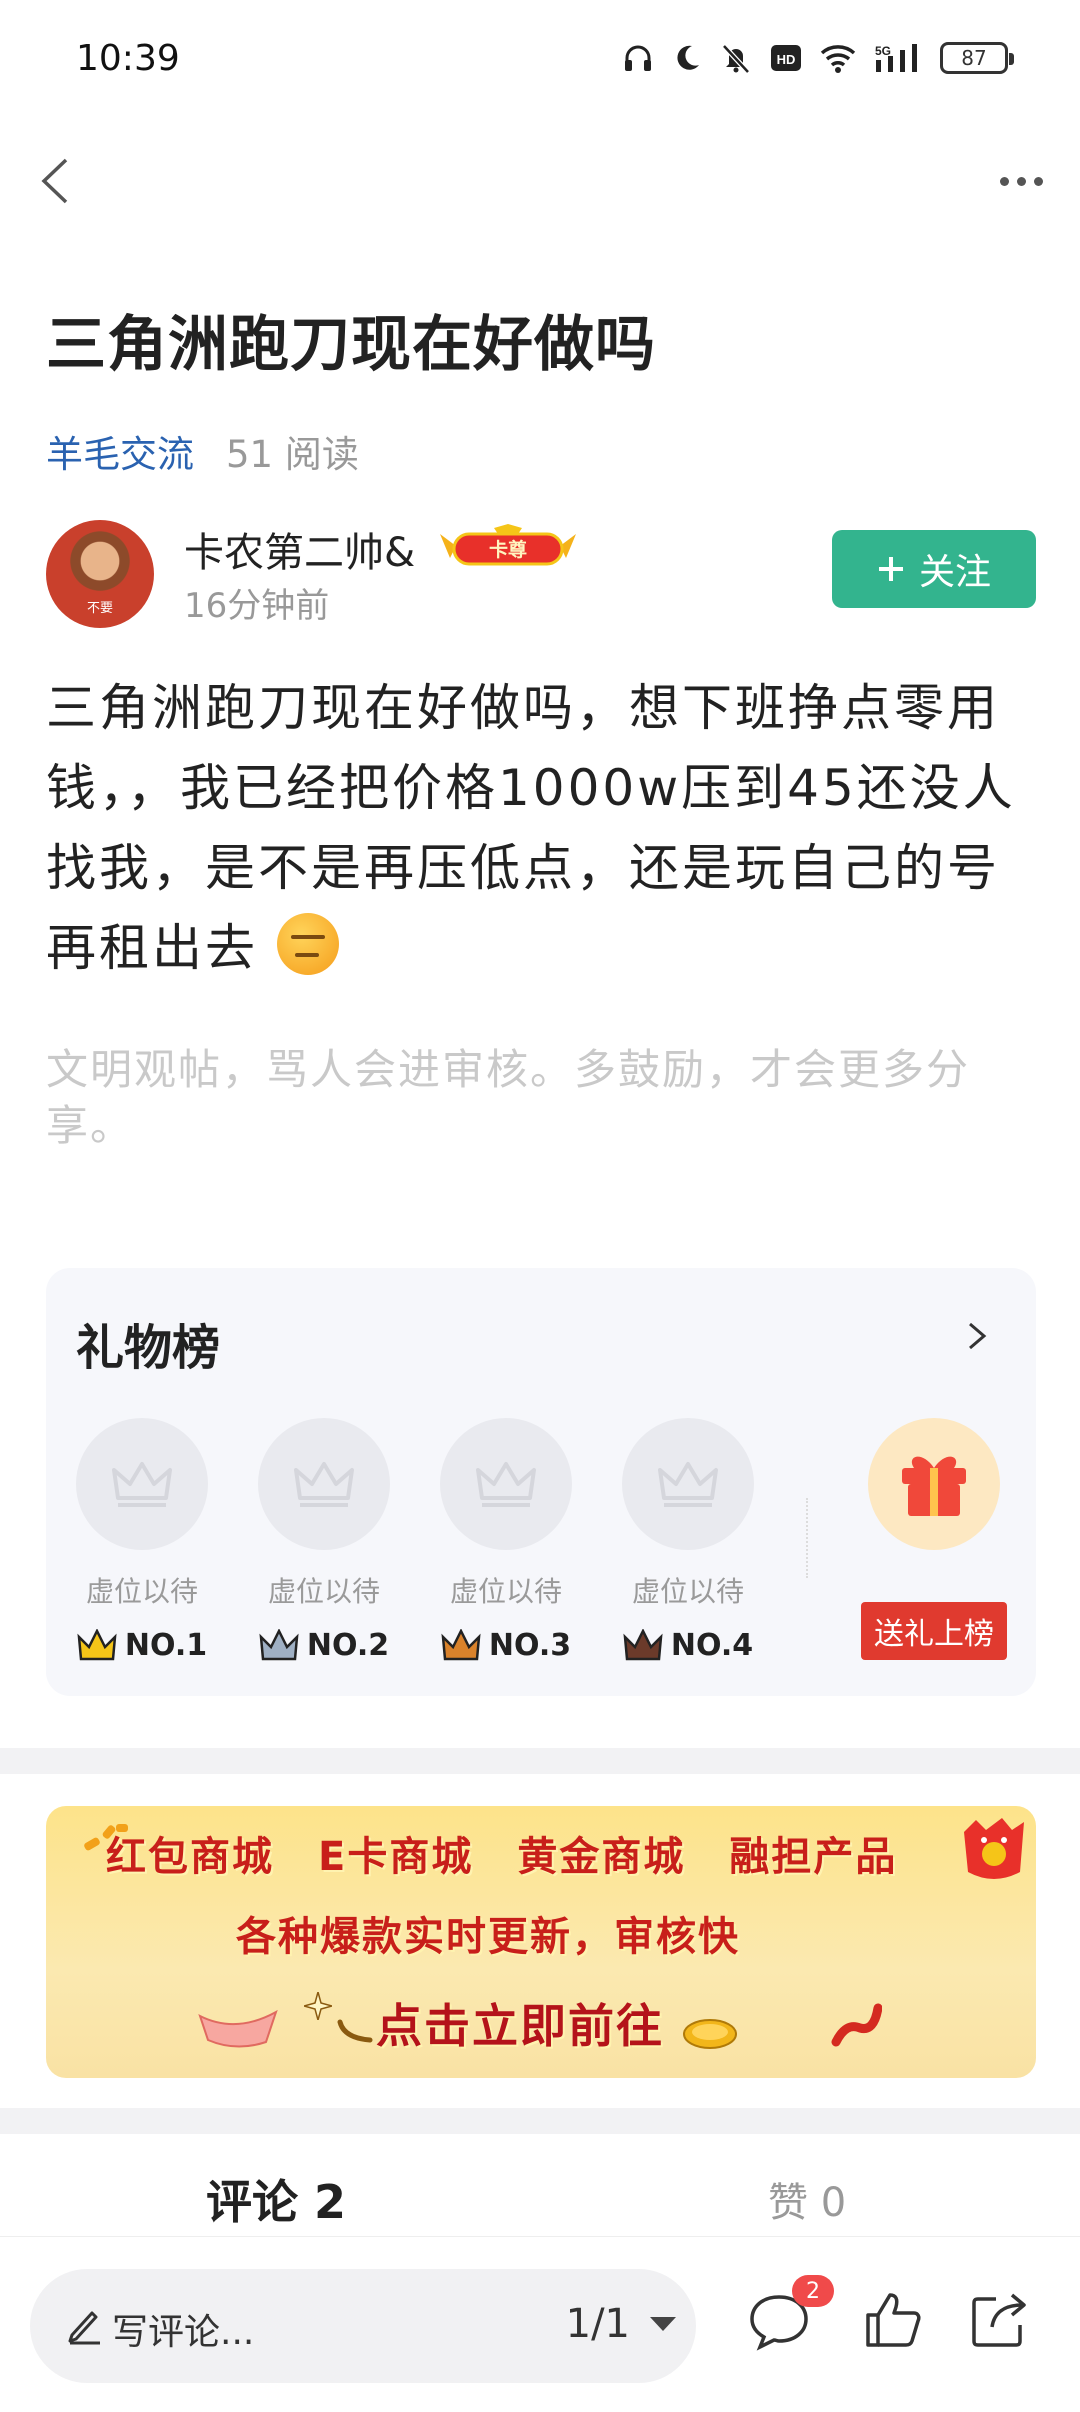 This screenshot has width=1080, height=2412. What do you see at coordinates (84, 2328) in the screenshot?
I see `pen-icon` at bounding box center [84, 2328].